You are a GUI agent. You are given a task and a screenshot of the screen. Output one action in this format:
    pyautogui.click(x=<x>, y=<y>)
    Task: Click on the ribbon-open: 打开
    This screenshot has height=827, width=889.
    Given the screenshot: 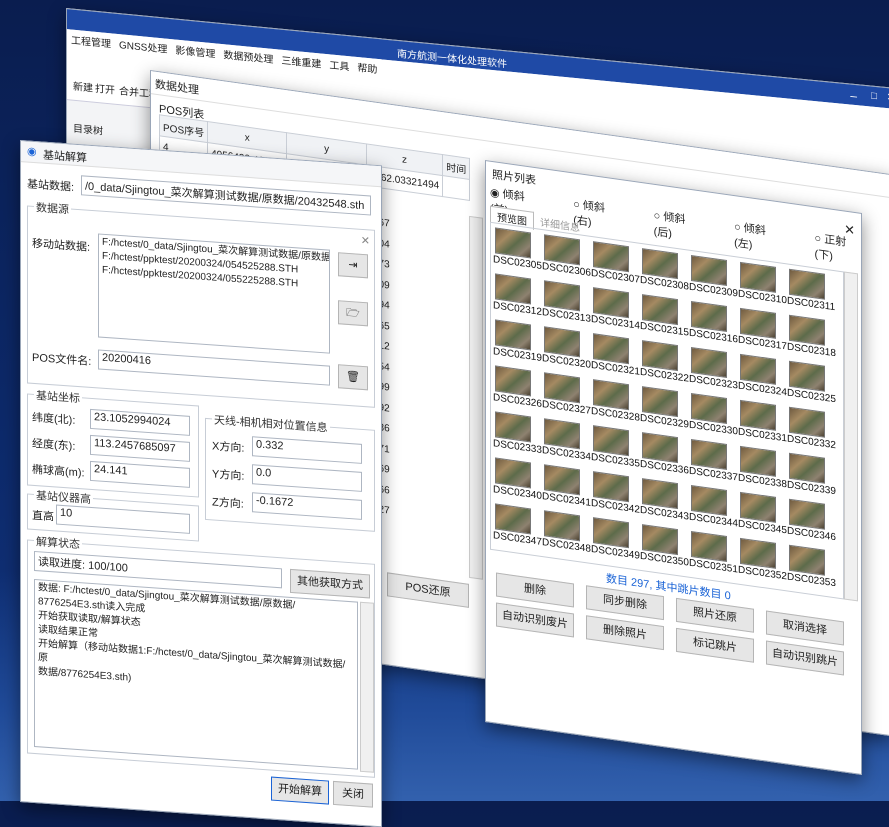 What is the action you would take?
    pyautogui.click(x=105, y=88)
    